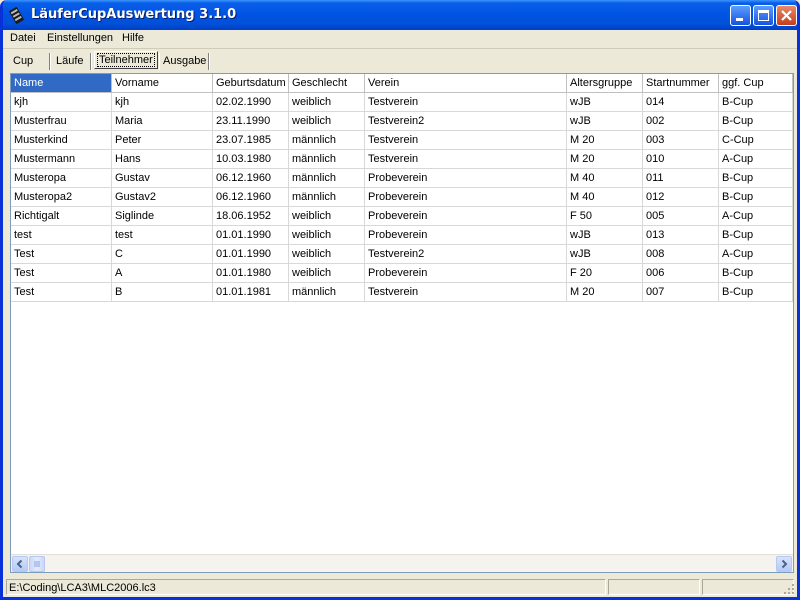  What do you see at coordinates (681, 140) in the screenshot?
I see `table-cell: 003` at bounding box center [681, 140].